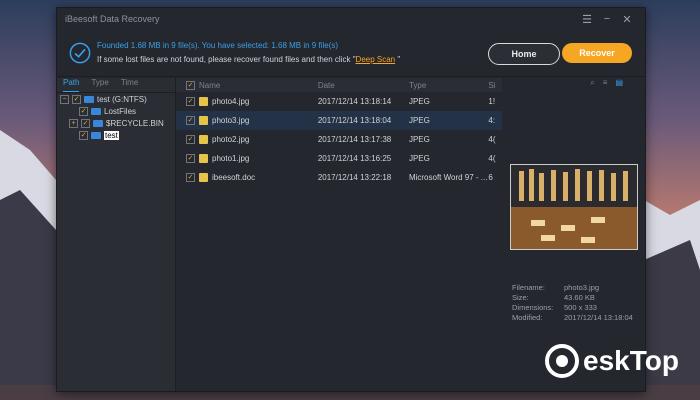 This screenshot has height=400, width=700. What do you see at coordinates (580, 307) in the screenshot?
I see `info-dimensions: 500 x 333` at bounding box center [580, 307].